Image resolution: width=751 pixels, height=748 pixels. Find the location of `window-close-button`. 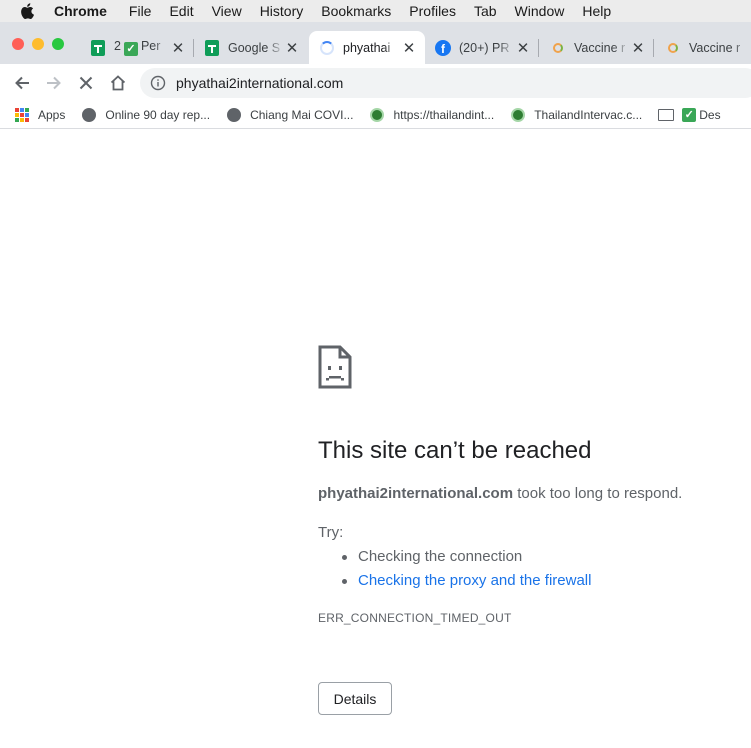

window-close-button is located at coordinates (18, 44).